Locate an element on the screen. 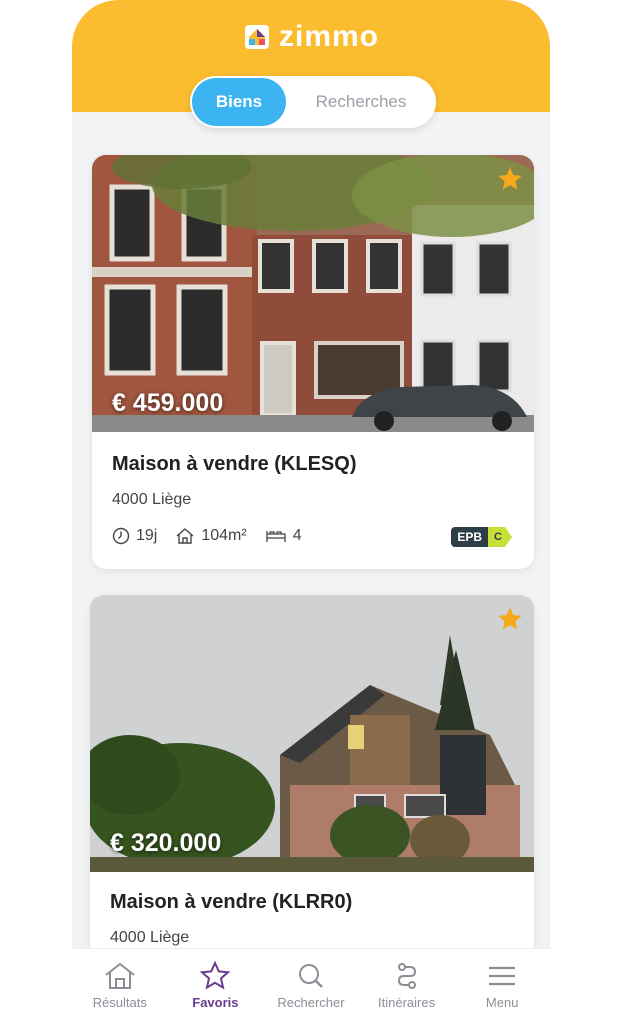  tab-label: Itinéraires is located at coordinates (407, 1002).